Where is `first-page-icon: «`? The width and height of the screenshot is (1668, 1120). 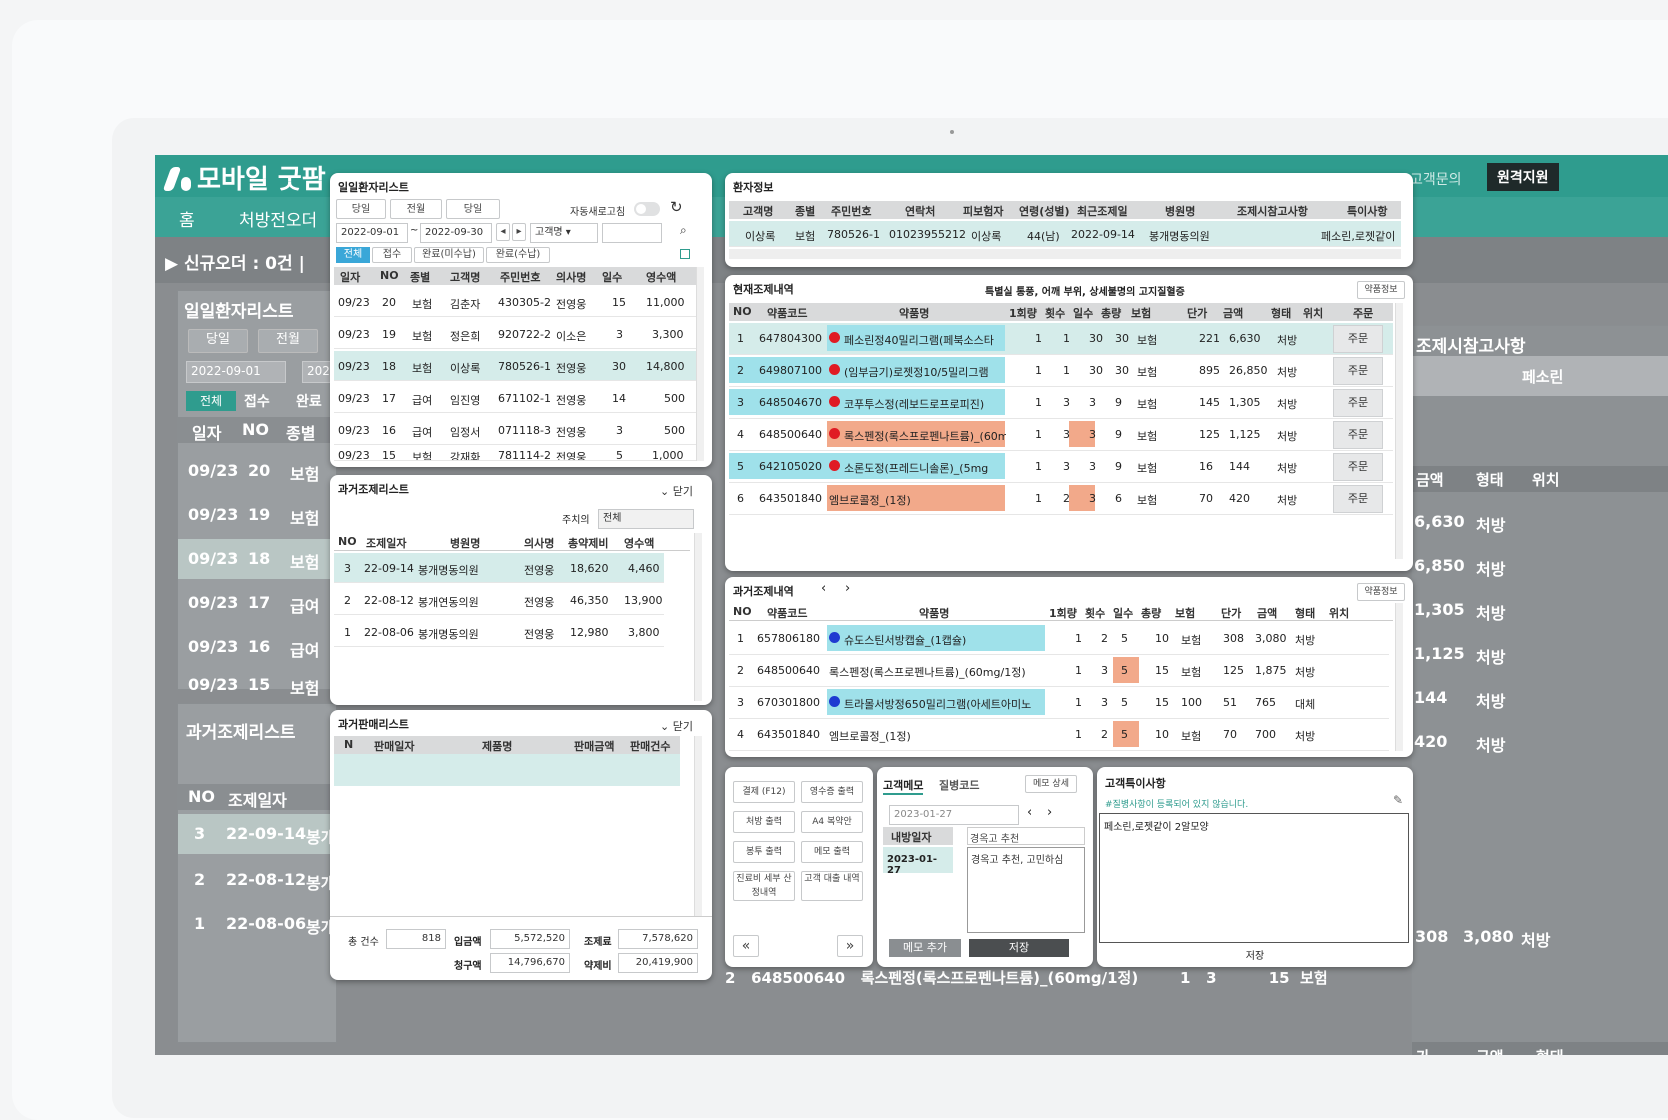
first-page-icon: « is located at coordinates (746, 946).